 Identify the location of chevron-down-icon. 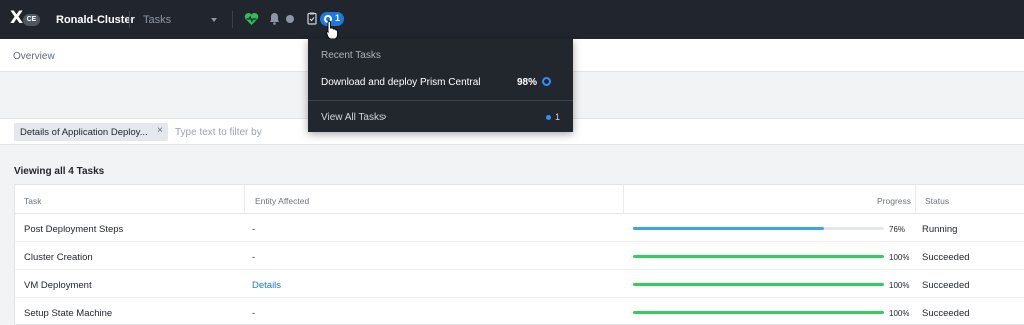
(214, 20).